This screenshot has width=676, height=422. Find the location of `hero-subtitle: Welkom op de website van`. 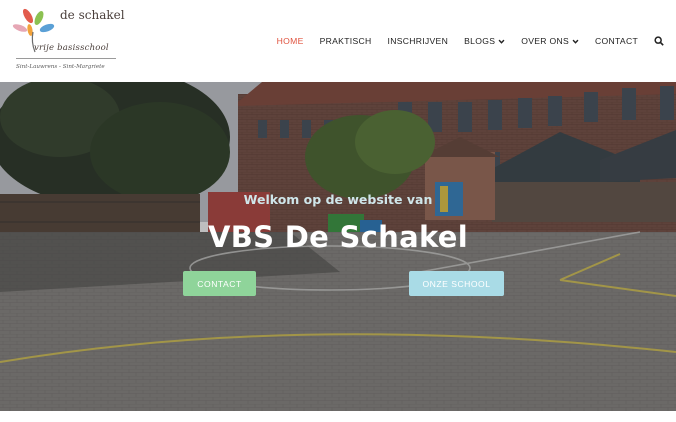

hero-subtitle: Welkom op de website van is located at coordinates (338, 199).